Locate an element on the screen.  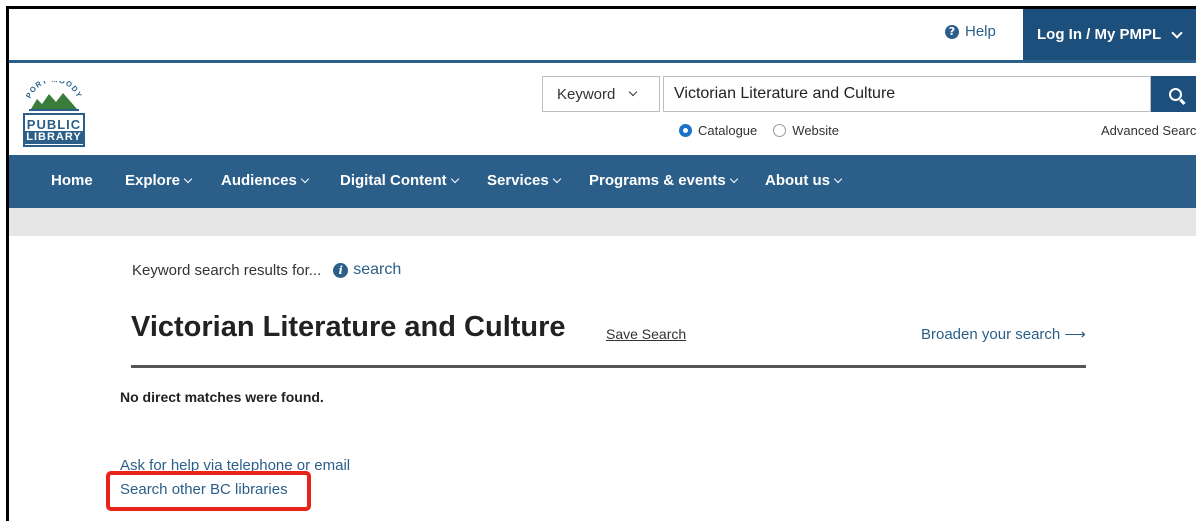
nav-audiences: Audiences is located at coordinates (265, 180).